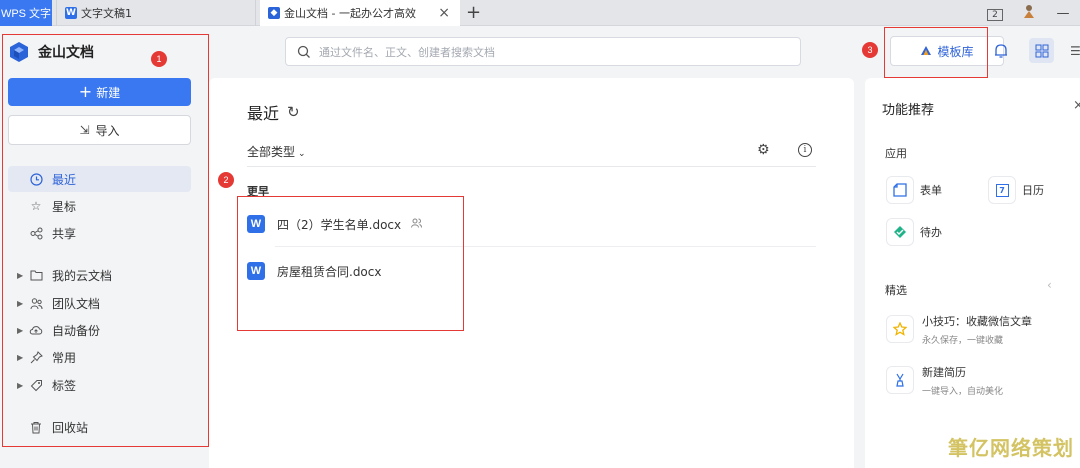 The image size is (1080, 468). Describe the element at coordinates (64, 179) in the screenshot. I see `sidebar-item-label: 最近` at that location.